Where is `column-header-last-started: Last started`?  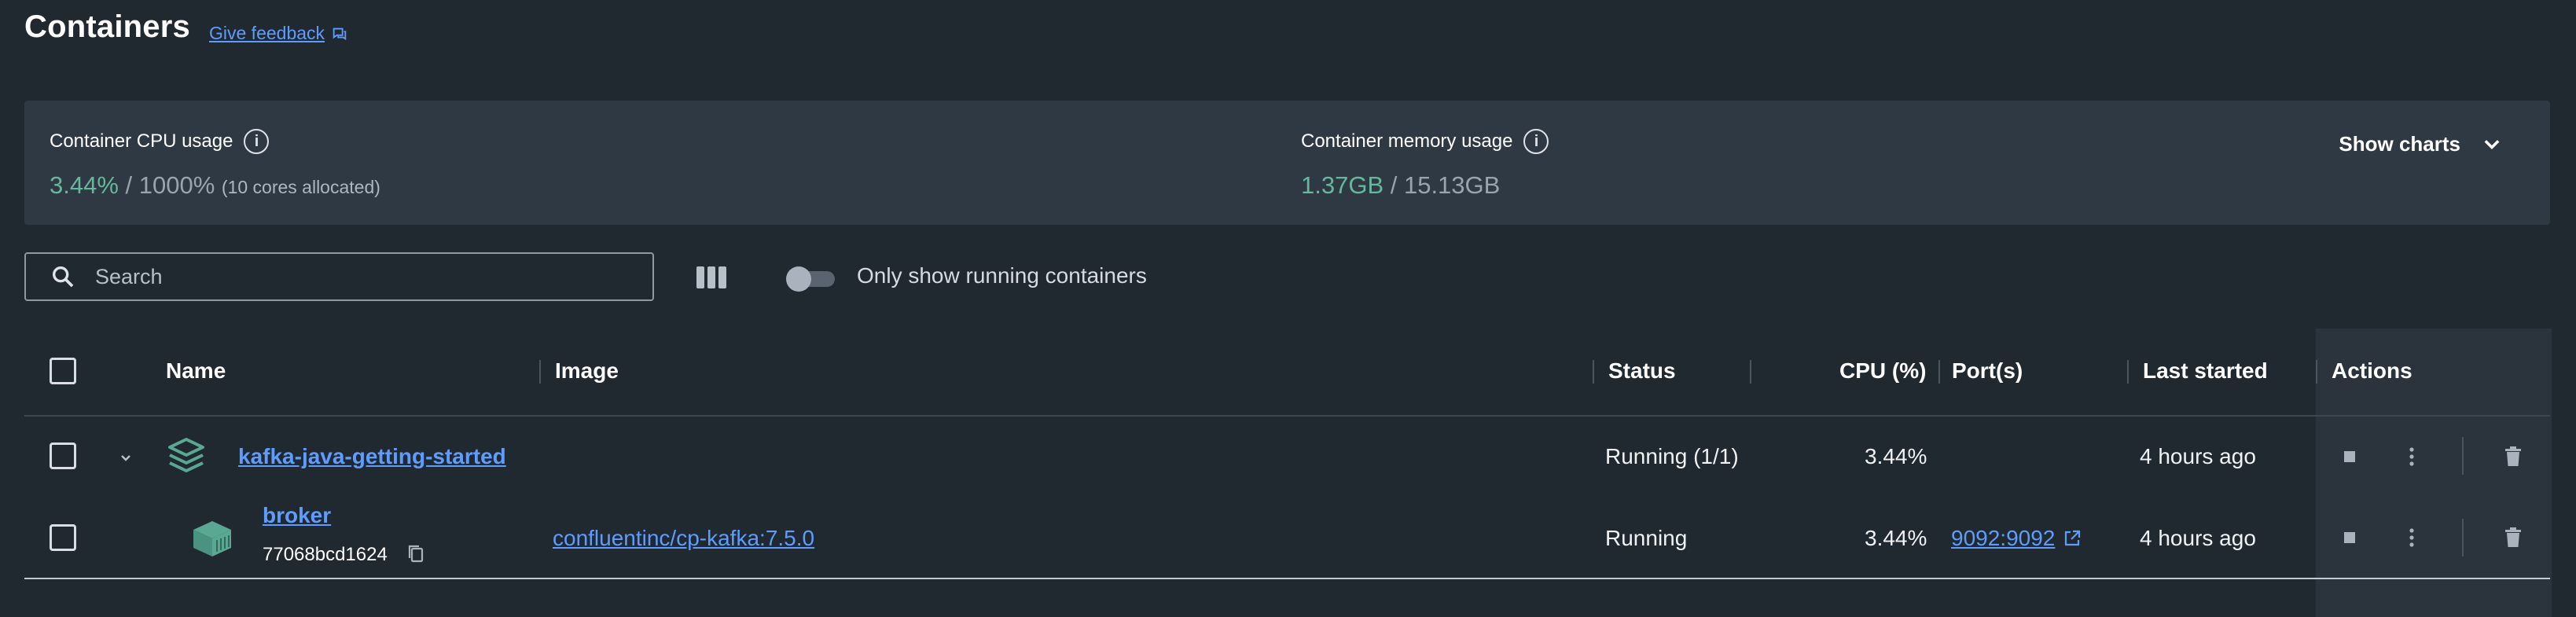
column-header-last-started: Last started is located at coordinates (2205, 371).